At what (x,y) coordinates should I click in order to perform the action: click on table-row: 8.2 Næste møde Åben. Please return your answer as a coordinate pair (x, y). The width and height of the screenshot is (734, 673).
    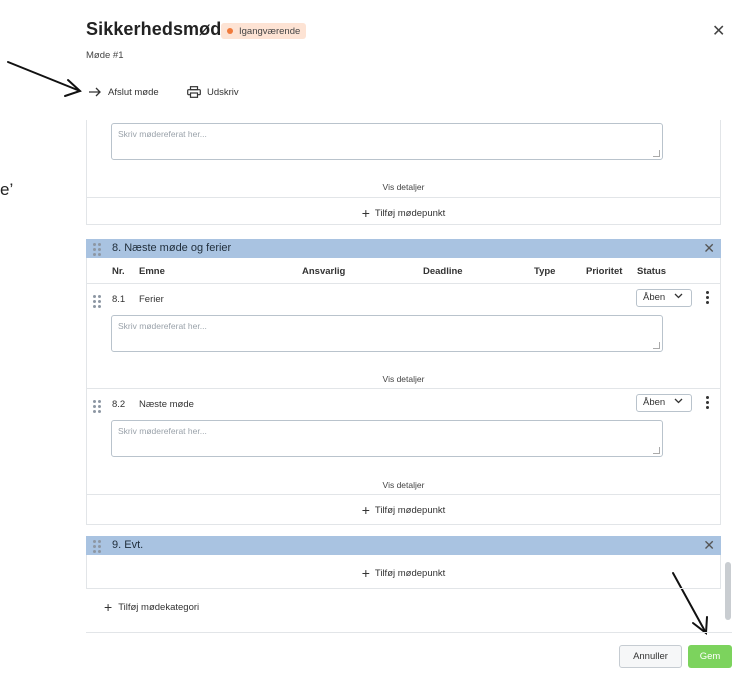
    Looking at the image, I should click on (403, 405).